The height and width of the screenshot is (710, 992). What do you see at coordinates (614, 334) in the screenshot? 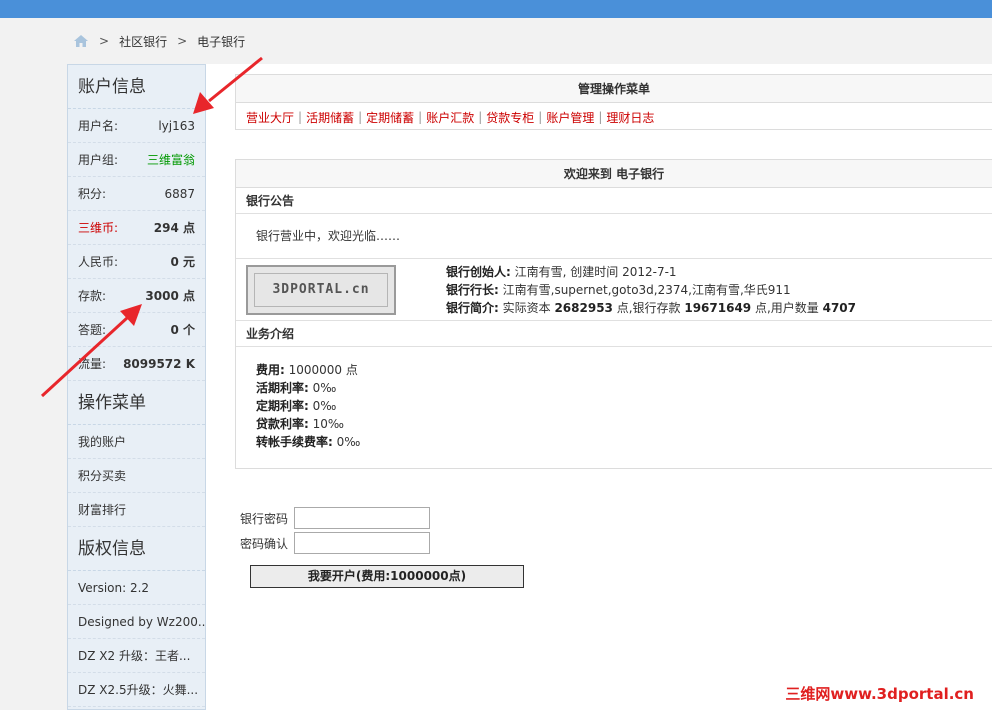
I see `intro-heading: 业务介绍` at bounding box center [614, 334].